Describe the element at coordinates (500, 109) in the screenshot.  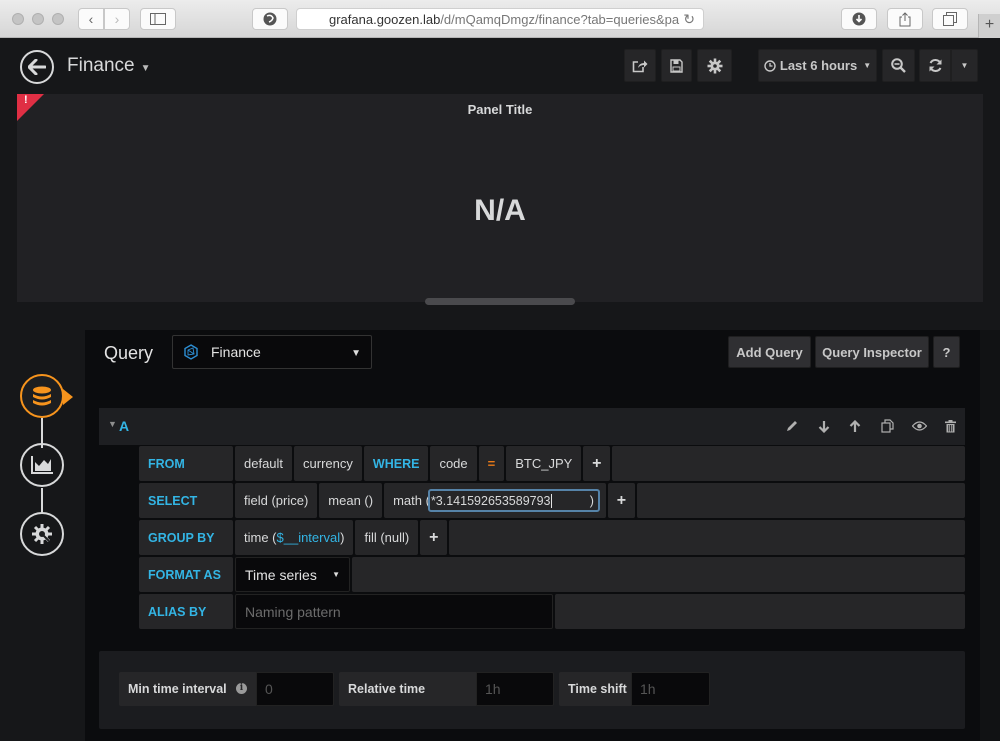
I see `panel-title: Panel Title` at that location.